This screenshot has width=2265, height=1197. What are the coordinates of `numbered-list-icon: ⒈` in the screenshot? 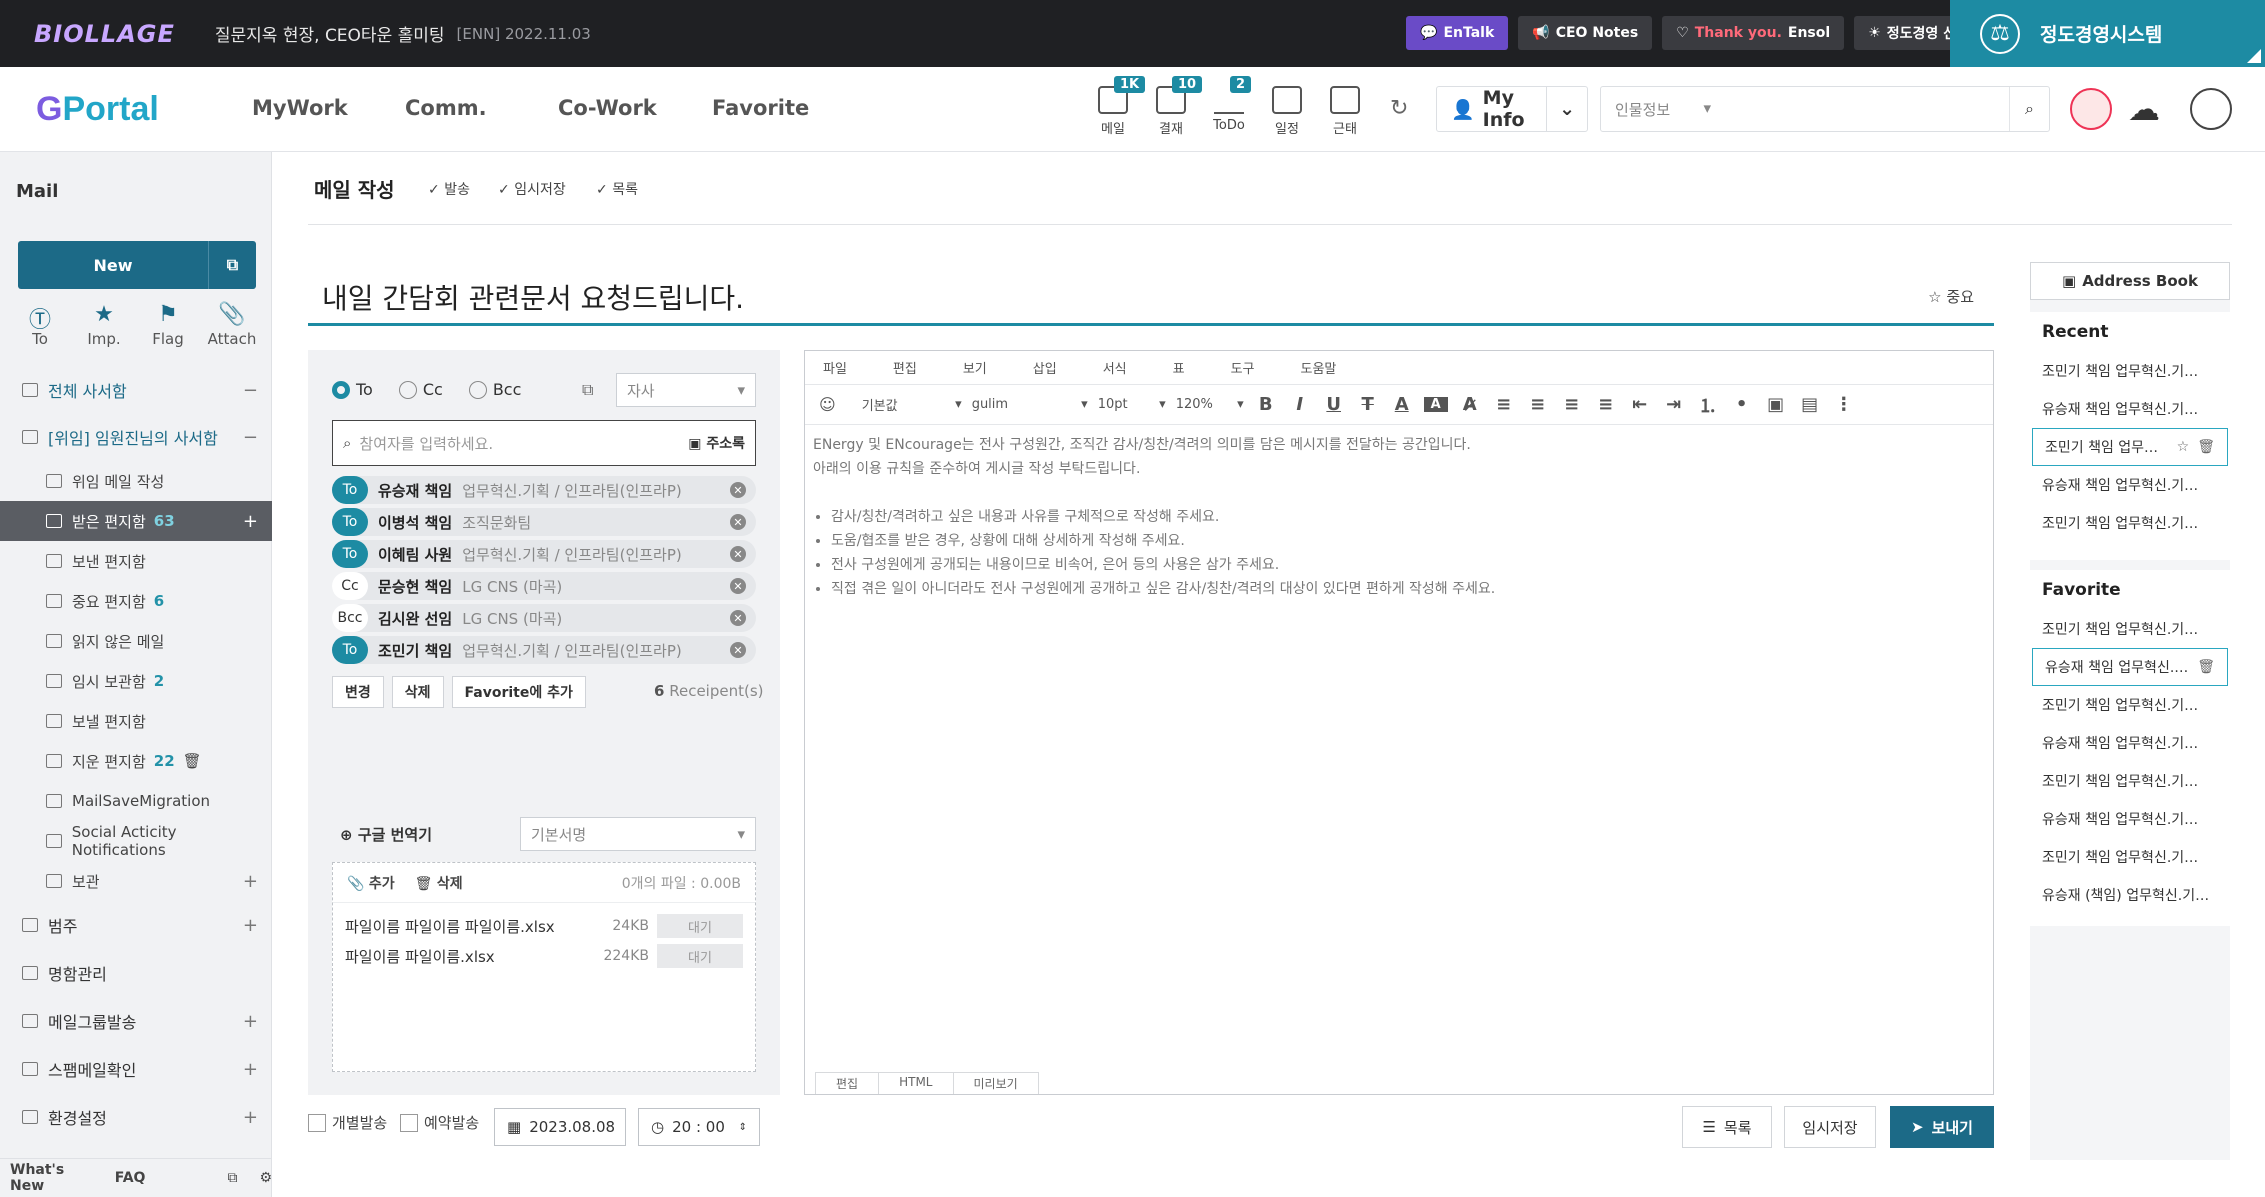 It's located at (1708, 405).